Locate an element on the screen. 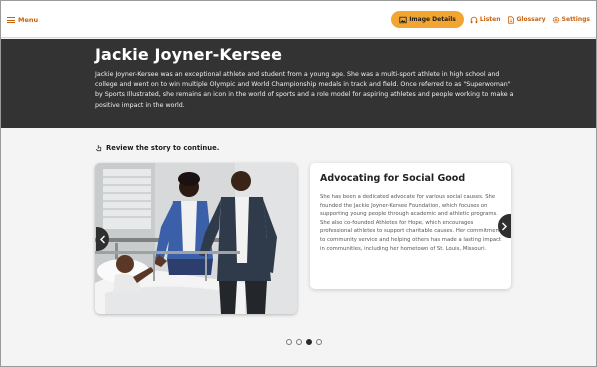  settings-button: Settings is located at coordinates (571, 19).